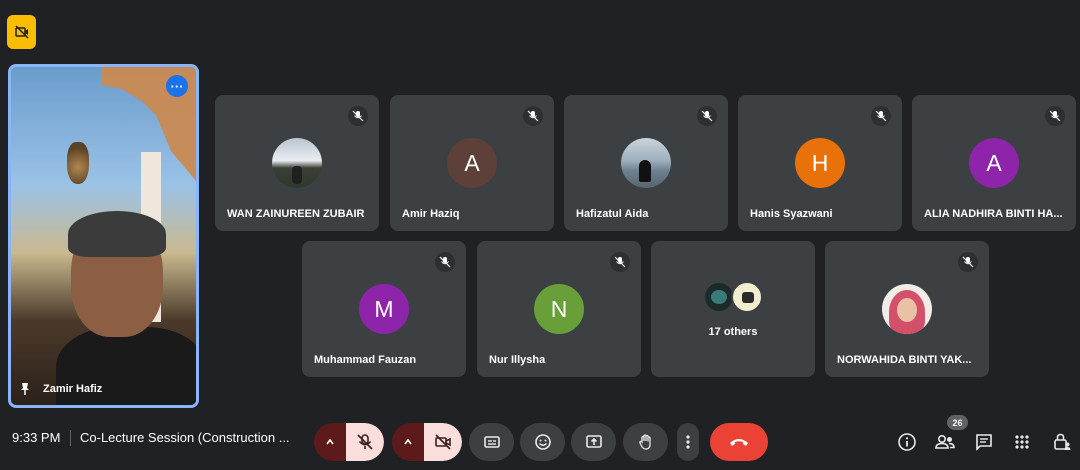  Describe the element at coordinates (25, 389) in the screenshot. I see `pin-icon` at that location.